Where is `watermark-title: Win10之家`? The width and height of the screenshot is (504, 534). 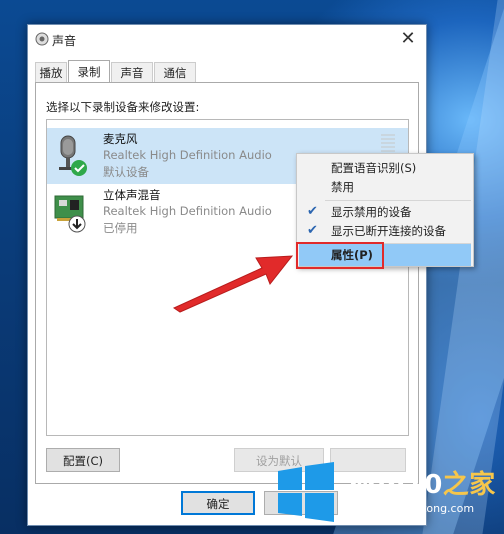 watermark-title: Win10之家 is located at coordinates (422, 485).